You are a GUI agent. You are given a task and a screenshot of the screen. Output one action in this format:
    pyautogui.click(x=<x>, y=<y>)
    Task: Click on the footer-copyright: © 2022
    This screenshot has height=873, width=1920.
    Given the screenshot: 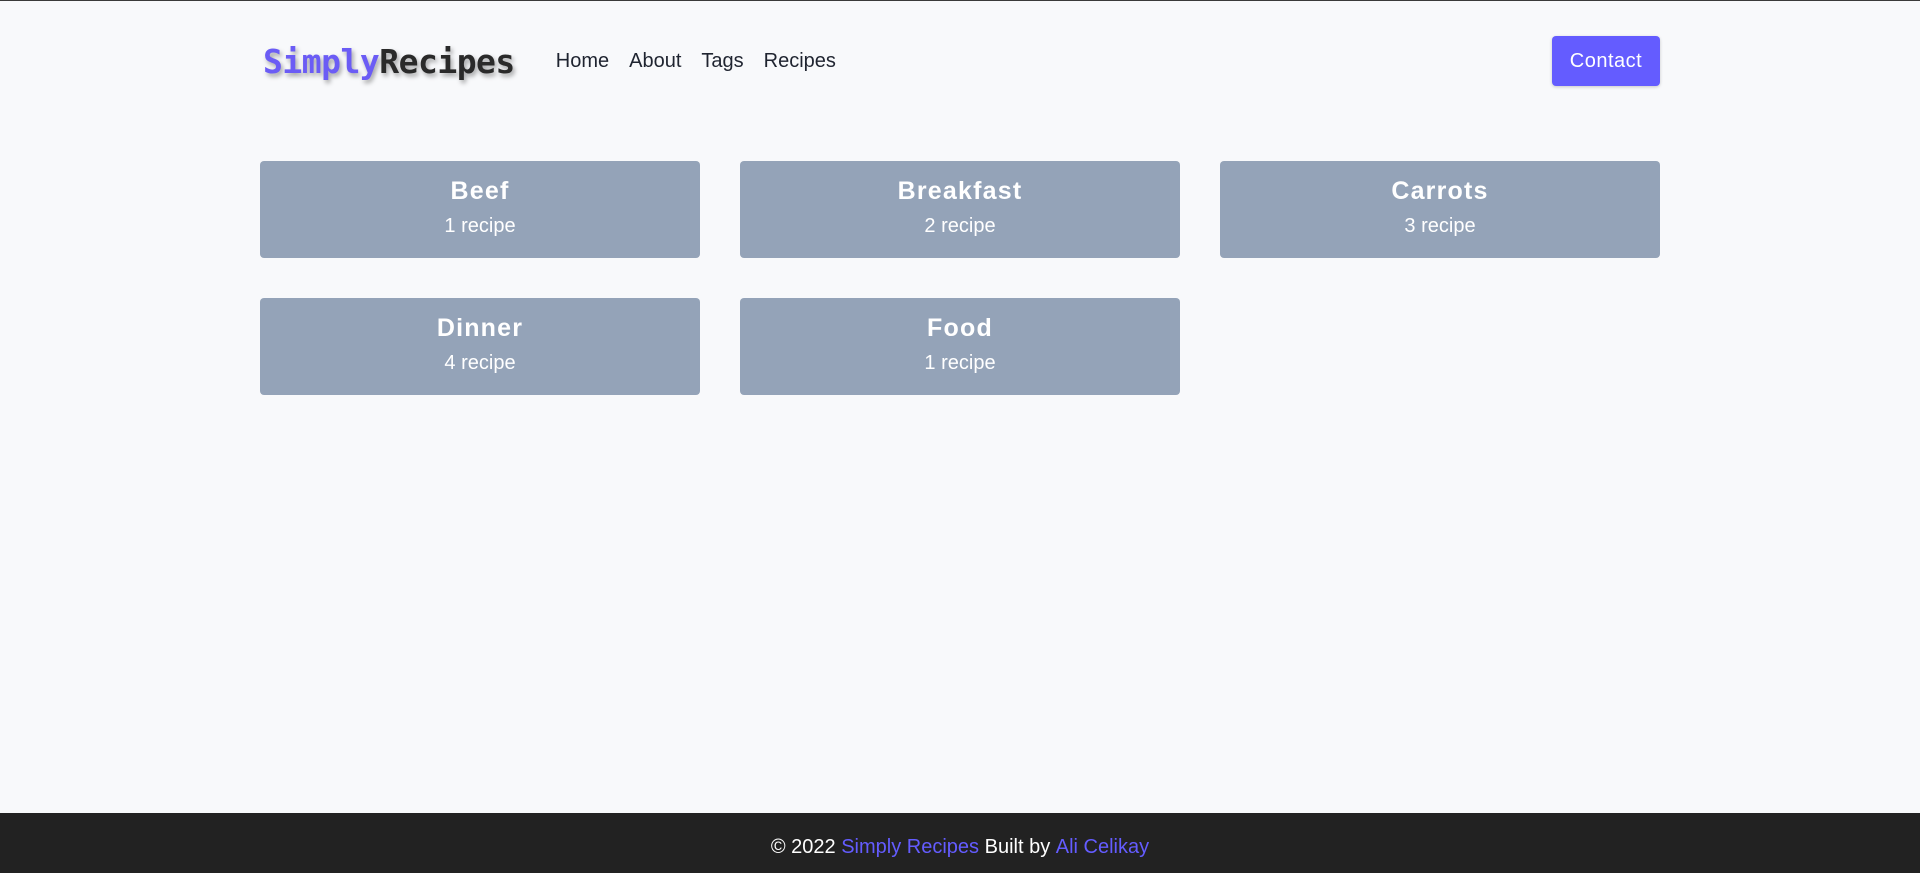 What is the action you would take?
    pyautogui.click(x=806, y=846)
    